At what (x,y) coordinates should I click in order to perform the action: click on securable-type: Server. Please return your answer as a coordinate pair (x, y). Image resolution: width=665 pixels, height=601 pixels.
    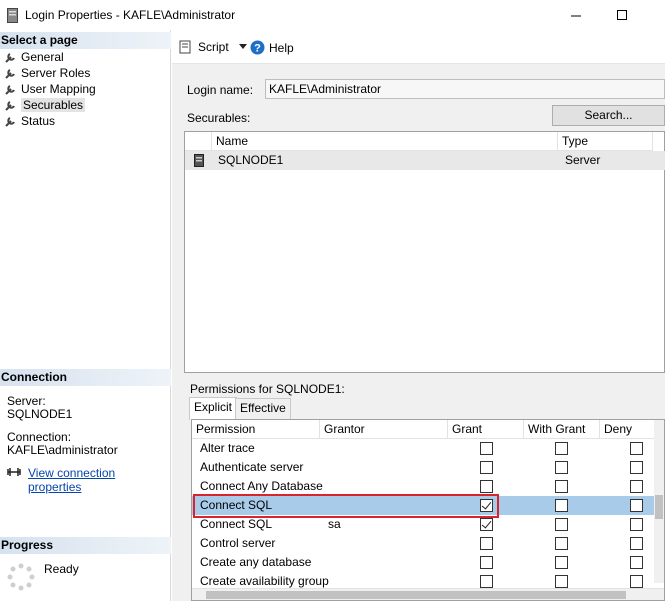
    Looking at the image, I should click on (583, 160).